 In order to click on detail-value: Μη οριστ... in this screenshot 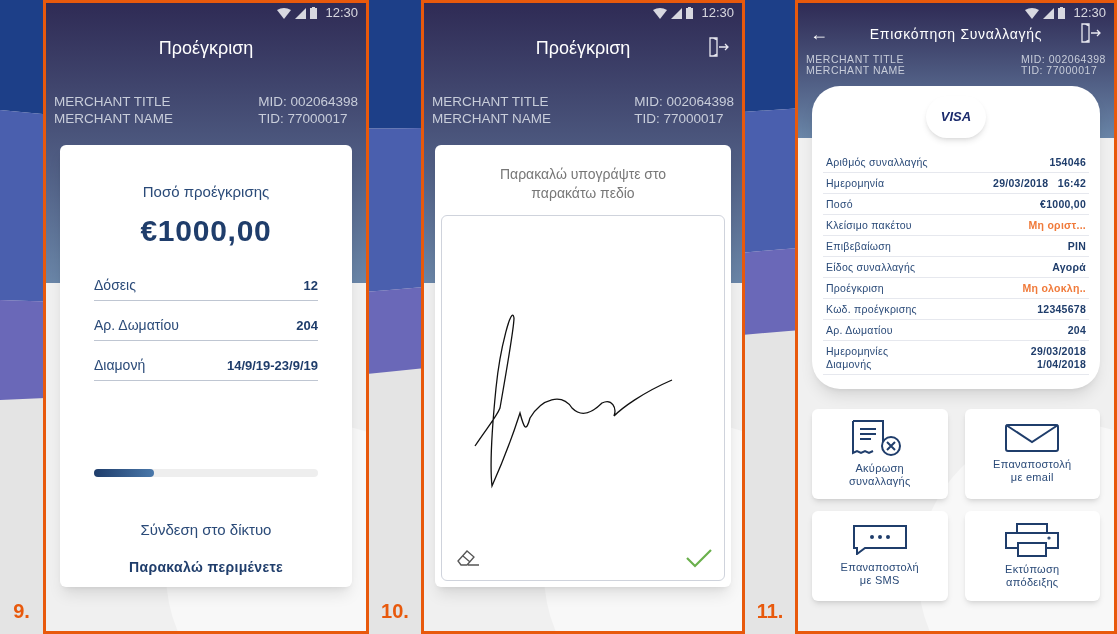, I will do `click(1057, 225)`.